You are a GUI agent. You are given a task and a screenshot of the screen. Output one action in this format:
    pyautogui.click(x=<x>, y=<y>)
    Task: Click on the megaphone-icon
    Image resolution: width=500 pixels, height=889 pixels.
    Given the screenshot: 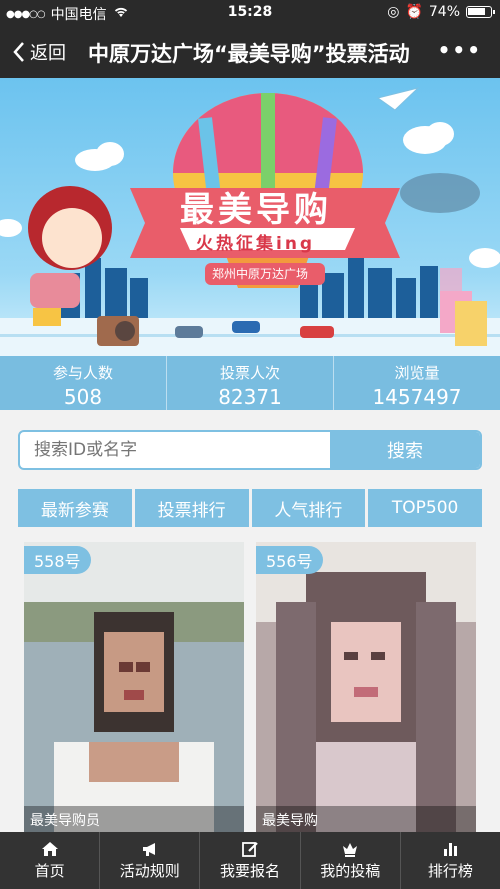 What is the action you would take?
    pyautogui.click(x=148, y=849)
    